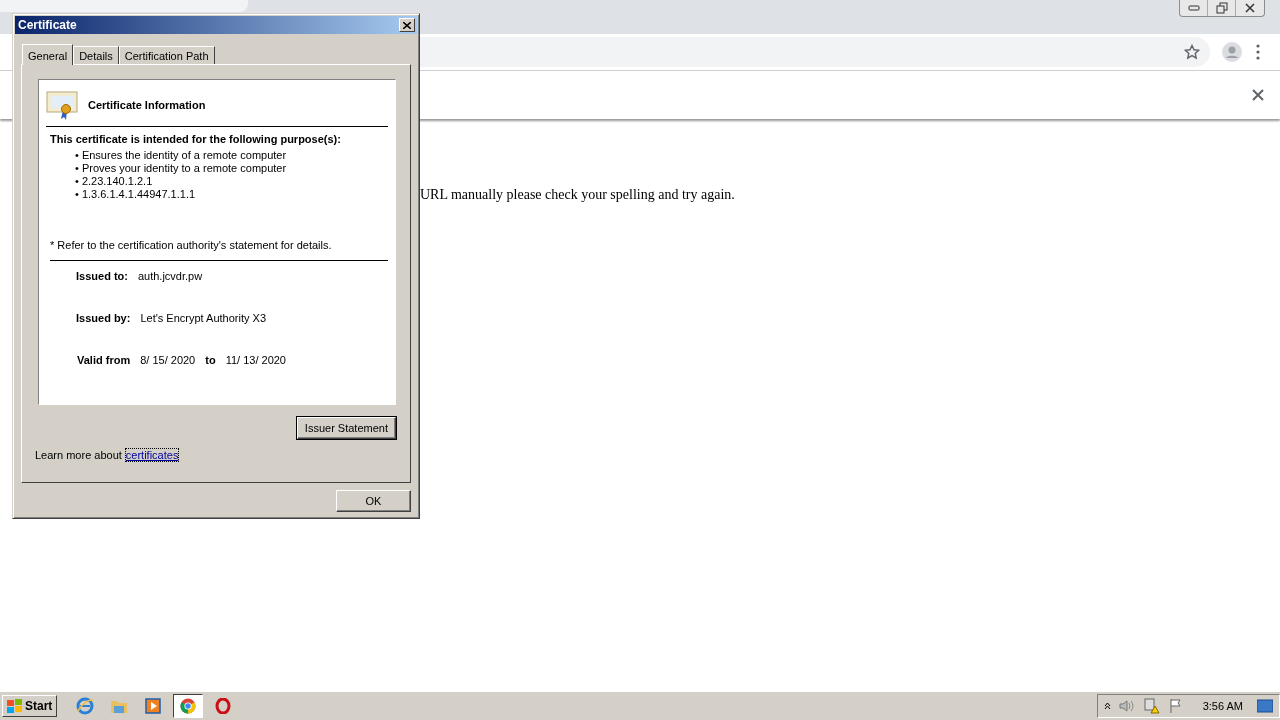 This screenshot has width=1280, height=720. I want to click on globe-icon, so click(85, 706).